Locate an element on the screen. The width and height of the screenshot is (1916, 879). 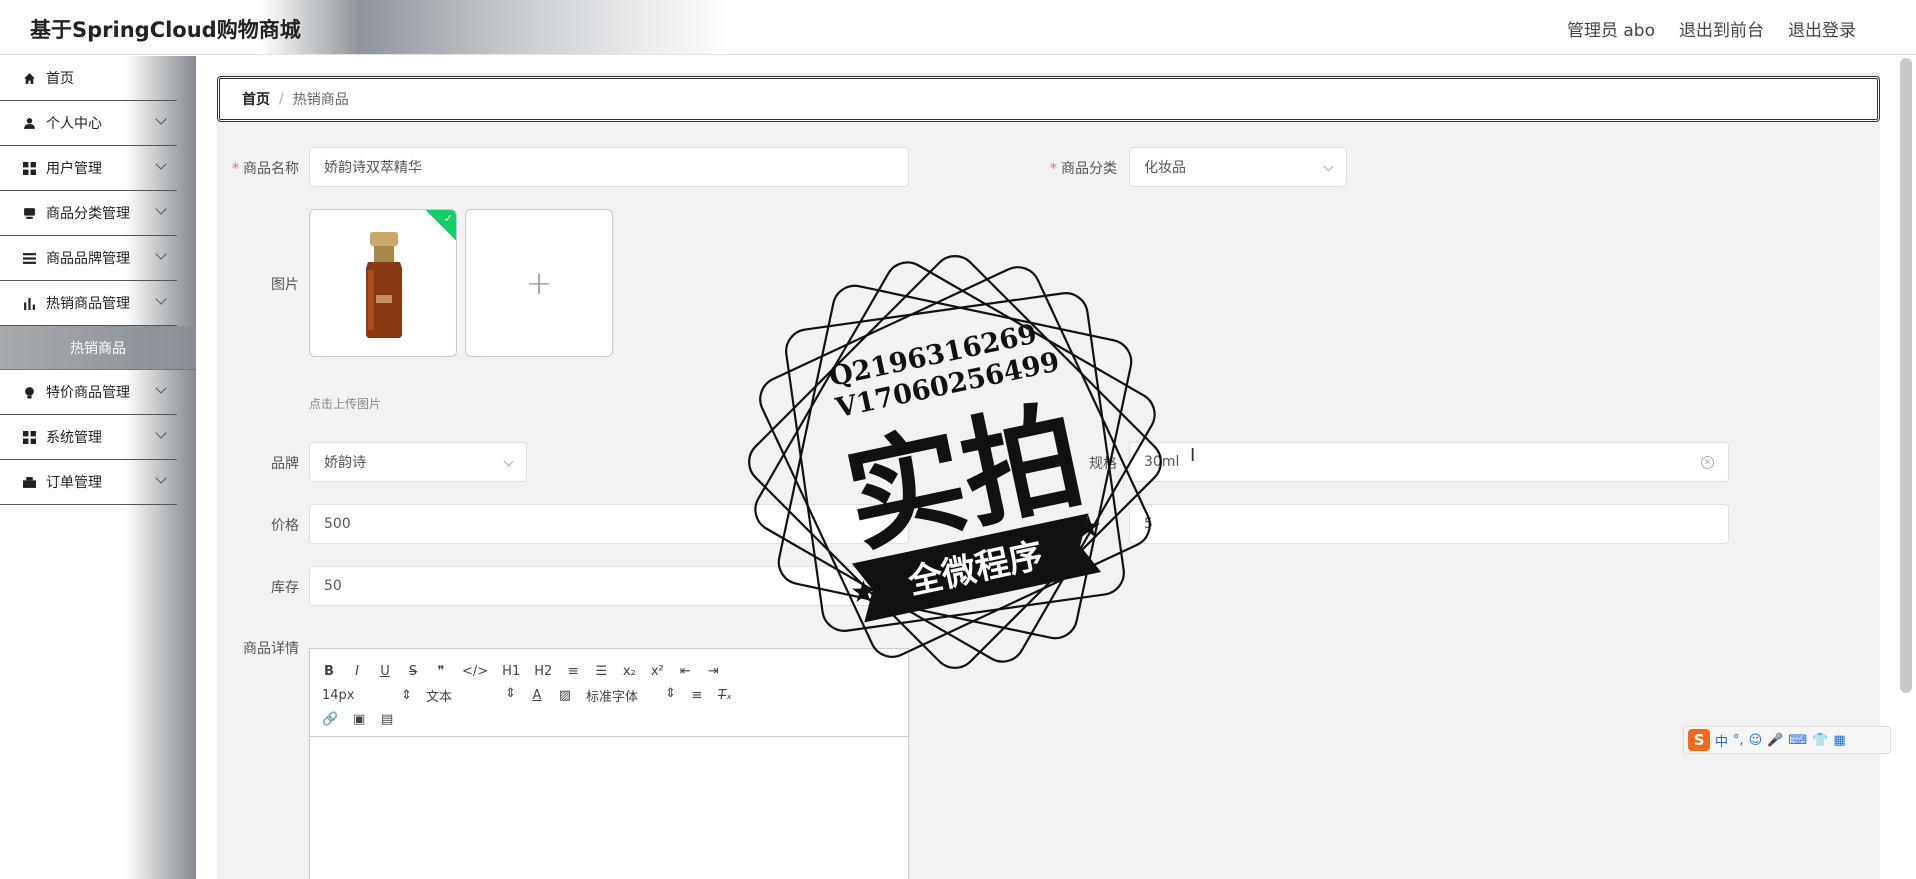
blockquote-button: ❞ is located at coordinates (441, 671).